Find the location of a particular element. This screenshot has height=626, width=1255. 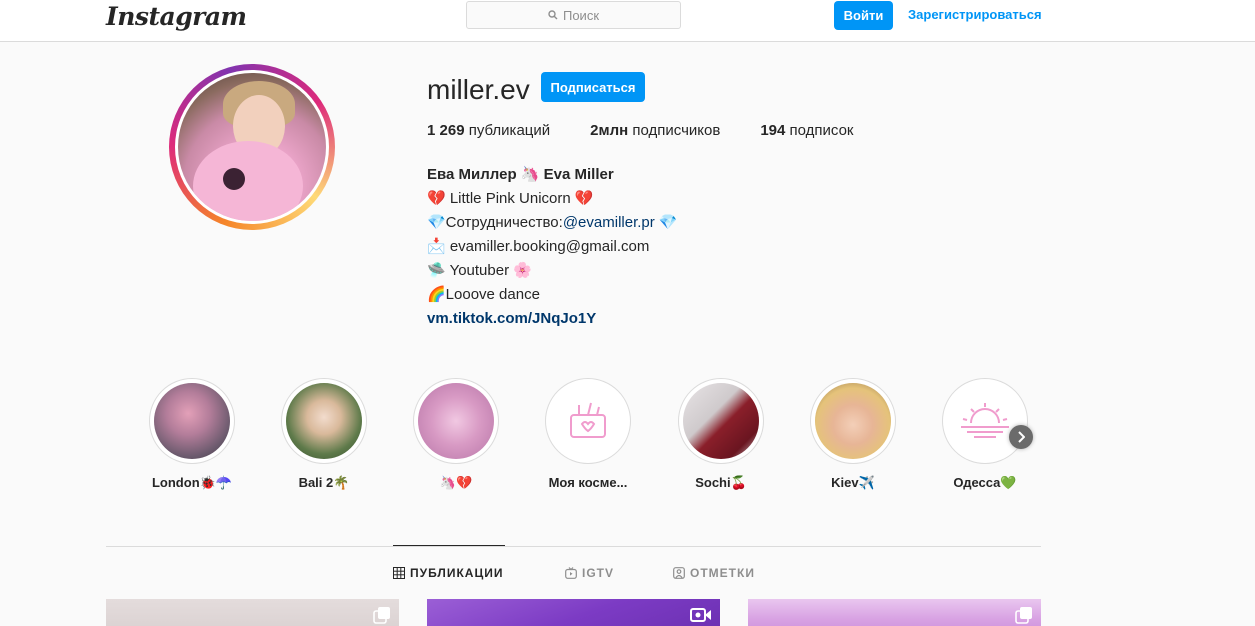

login-button: Войти is located at coordinates (863, 15).